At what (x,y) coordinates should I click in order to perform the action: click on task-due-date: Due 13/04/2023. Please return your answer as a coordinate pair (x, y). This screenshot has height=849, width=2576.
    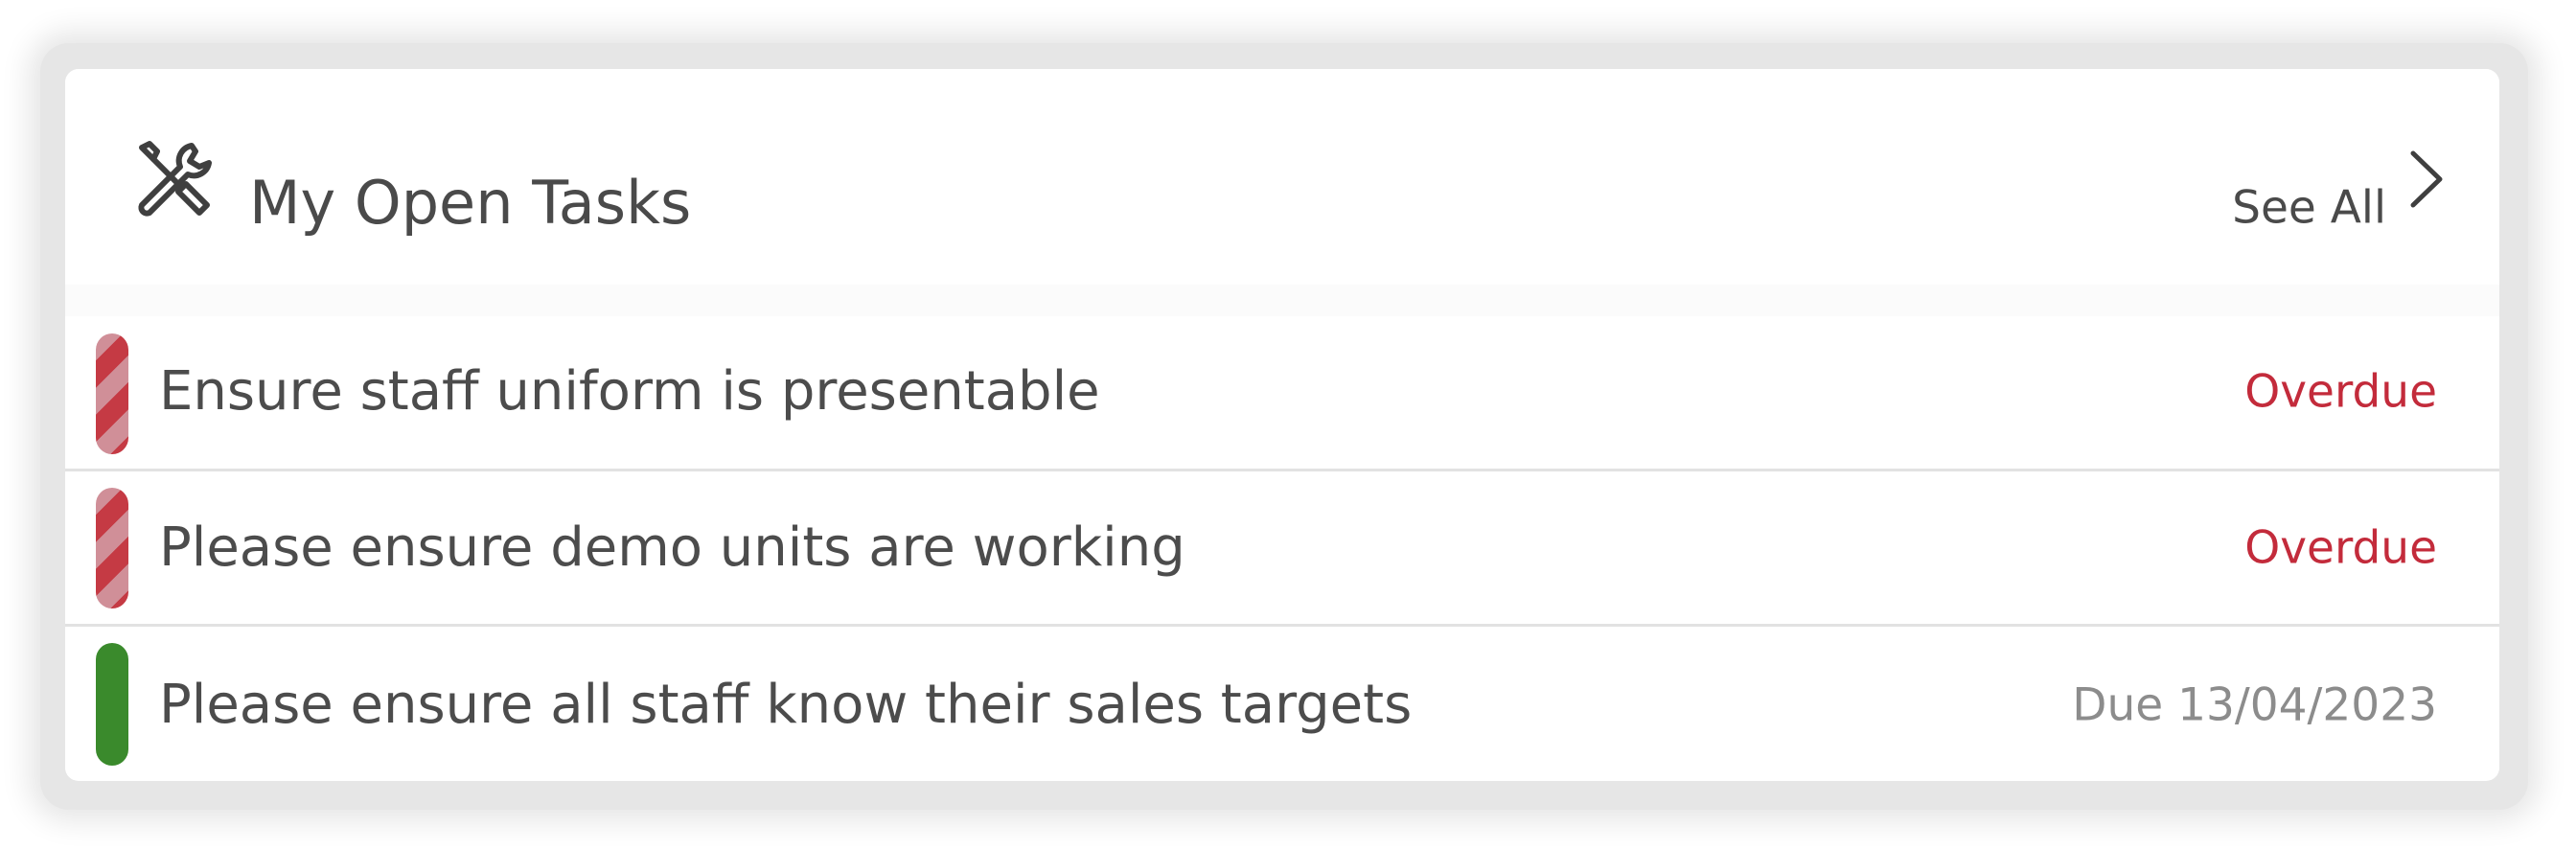
    Looking at the image, I should click on (2254, 705).